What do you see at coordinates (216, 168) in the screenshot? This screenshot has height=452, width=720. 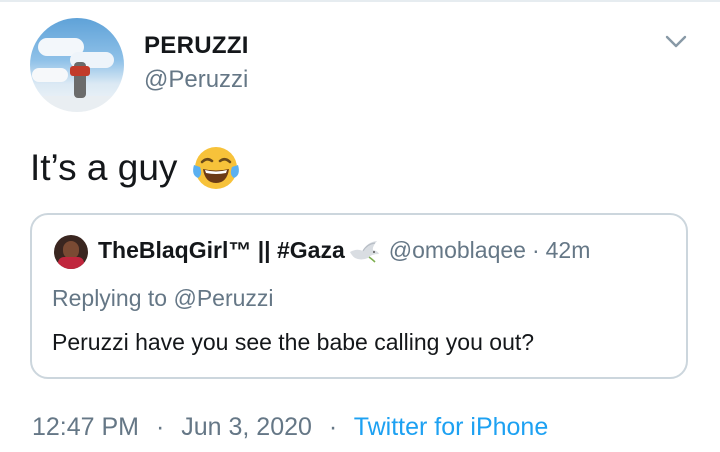 I see `face-with-tears-of-joy-icon` at bounding box center [216, 168].